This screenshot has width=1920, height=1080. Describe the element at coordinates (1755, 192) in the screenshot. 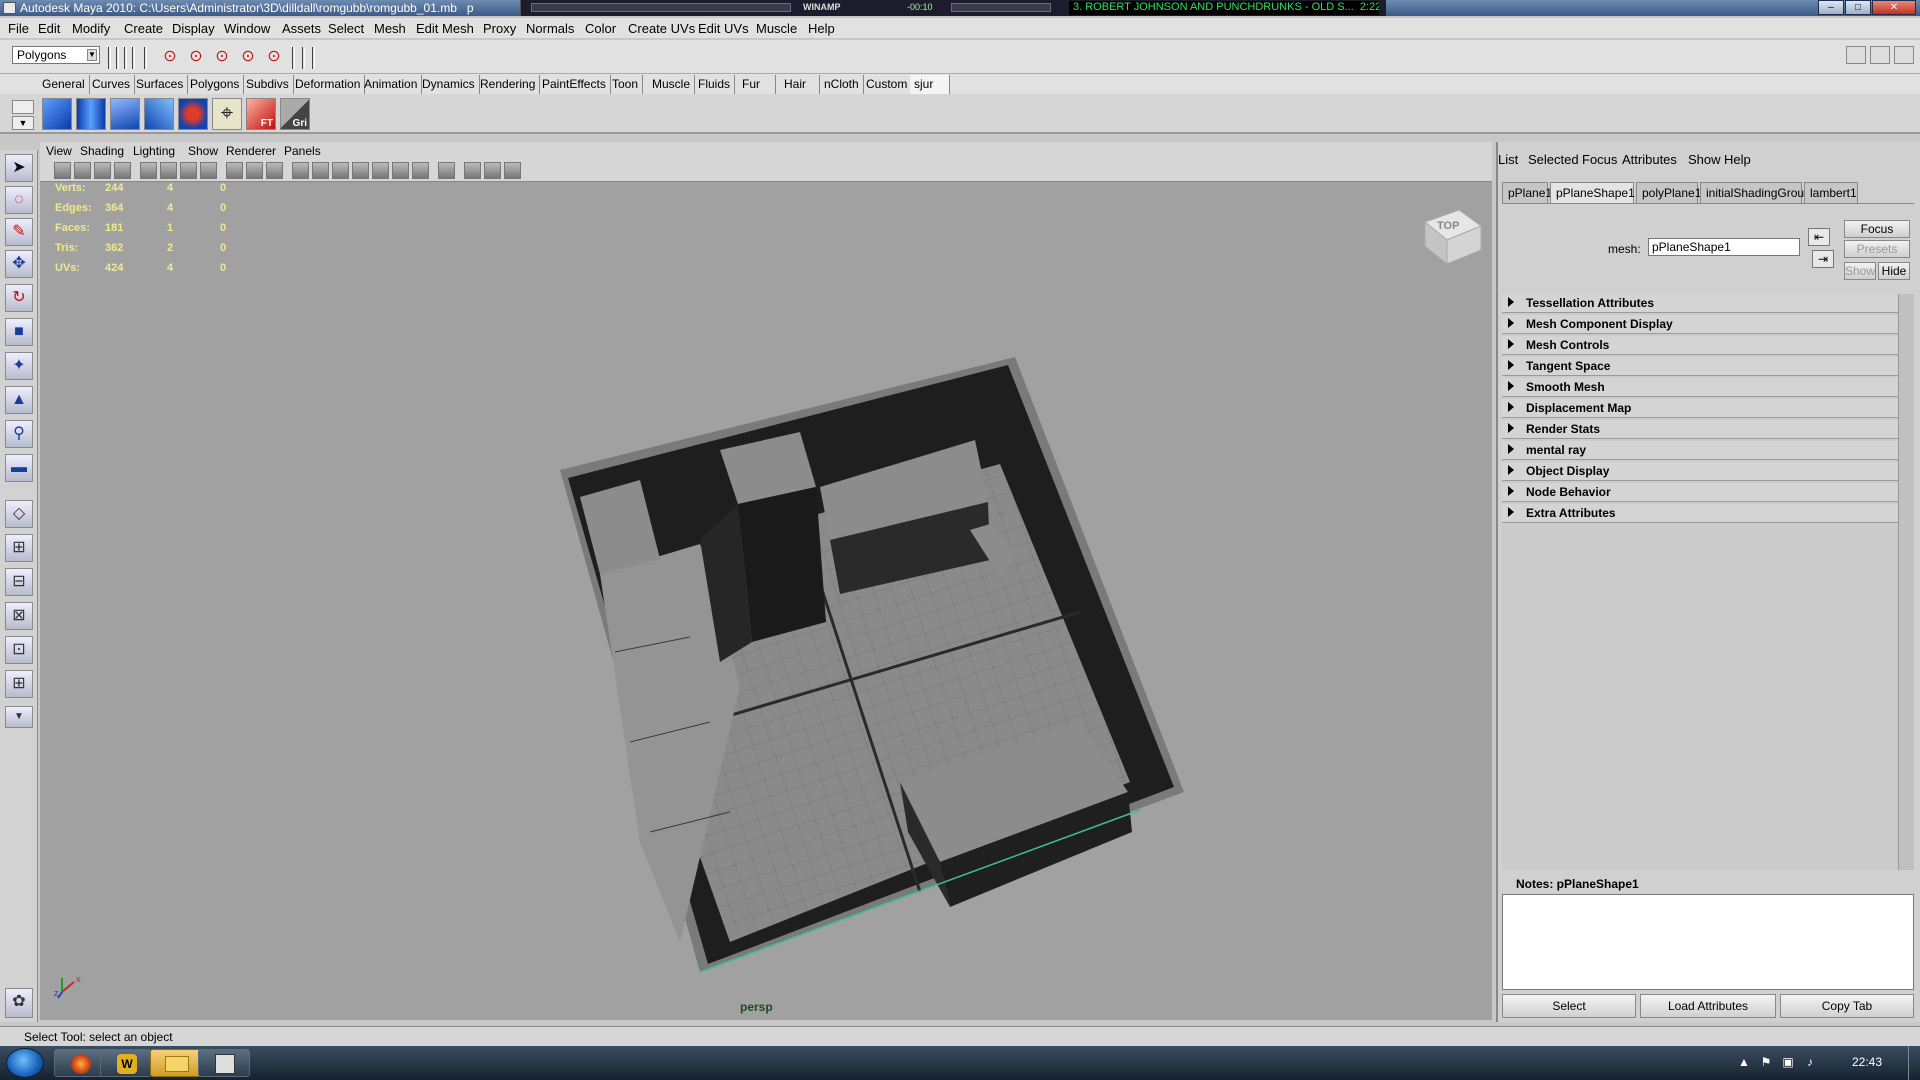

I see `tab-initialshadinggroup: initialShadingGroup` at that location.